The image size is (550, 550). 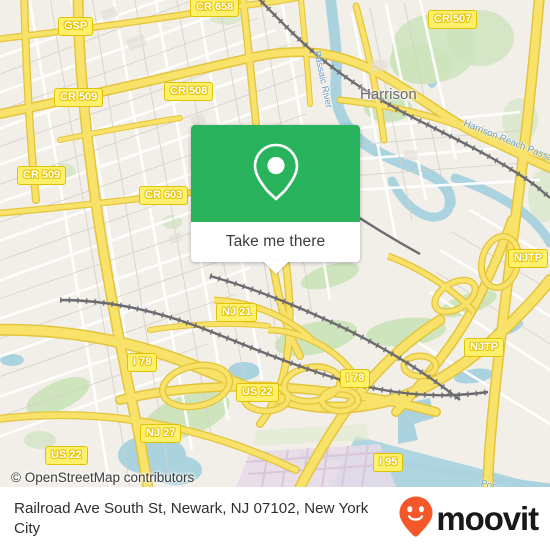 I want to click on road-shield: NJ 21, so click(x=237, y=312).